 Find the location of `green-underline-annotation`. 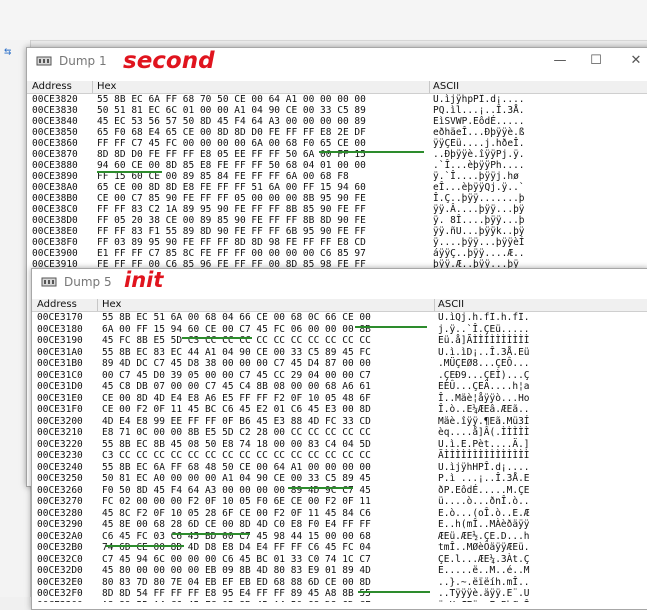

green-underline-annotation is located at coordinates (320, 488).